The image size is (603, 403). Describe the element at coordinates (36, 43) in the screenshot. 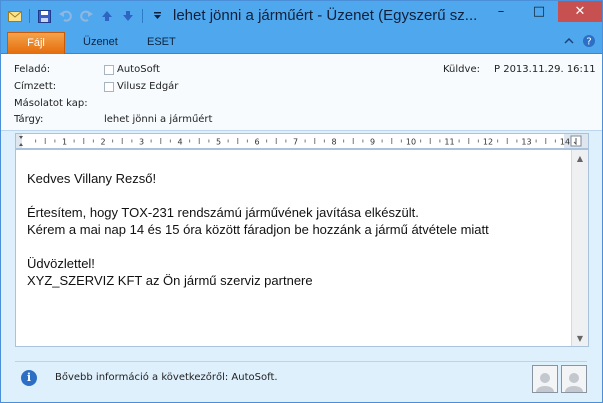

I see `tab-file: Fájl` at that location.